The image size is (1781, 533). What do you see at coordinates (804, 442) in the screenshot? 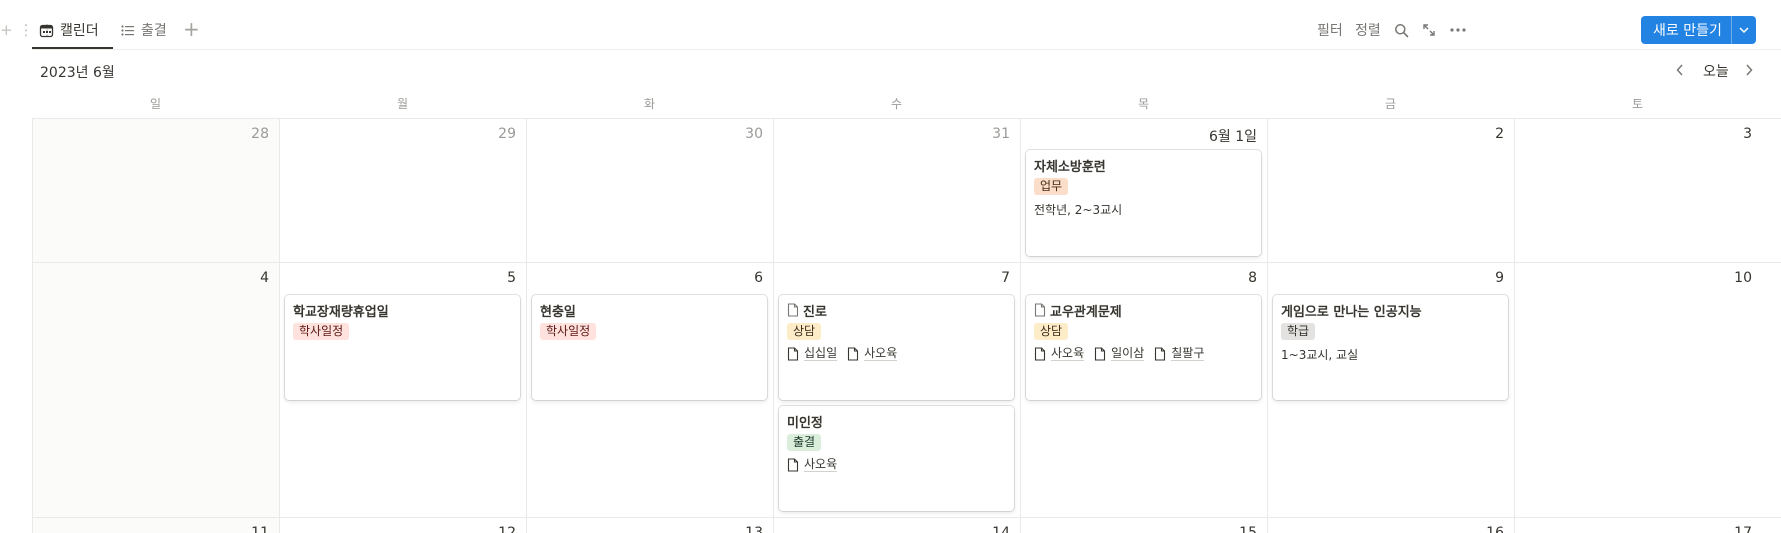
I see `tag-badge: 출결` at bounding box center [804, 442].